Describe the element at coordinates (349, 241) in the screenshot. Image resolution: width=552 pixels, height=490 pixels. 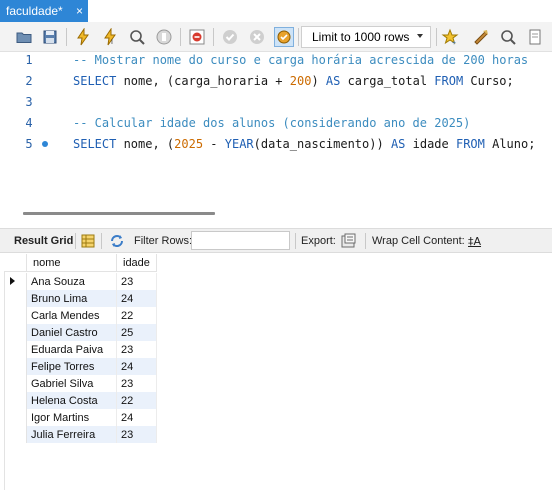
I see `export-icon` at that location.